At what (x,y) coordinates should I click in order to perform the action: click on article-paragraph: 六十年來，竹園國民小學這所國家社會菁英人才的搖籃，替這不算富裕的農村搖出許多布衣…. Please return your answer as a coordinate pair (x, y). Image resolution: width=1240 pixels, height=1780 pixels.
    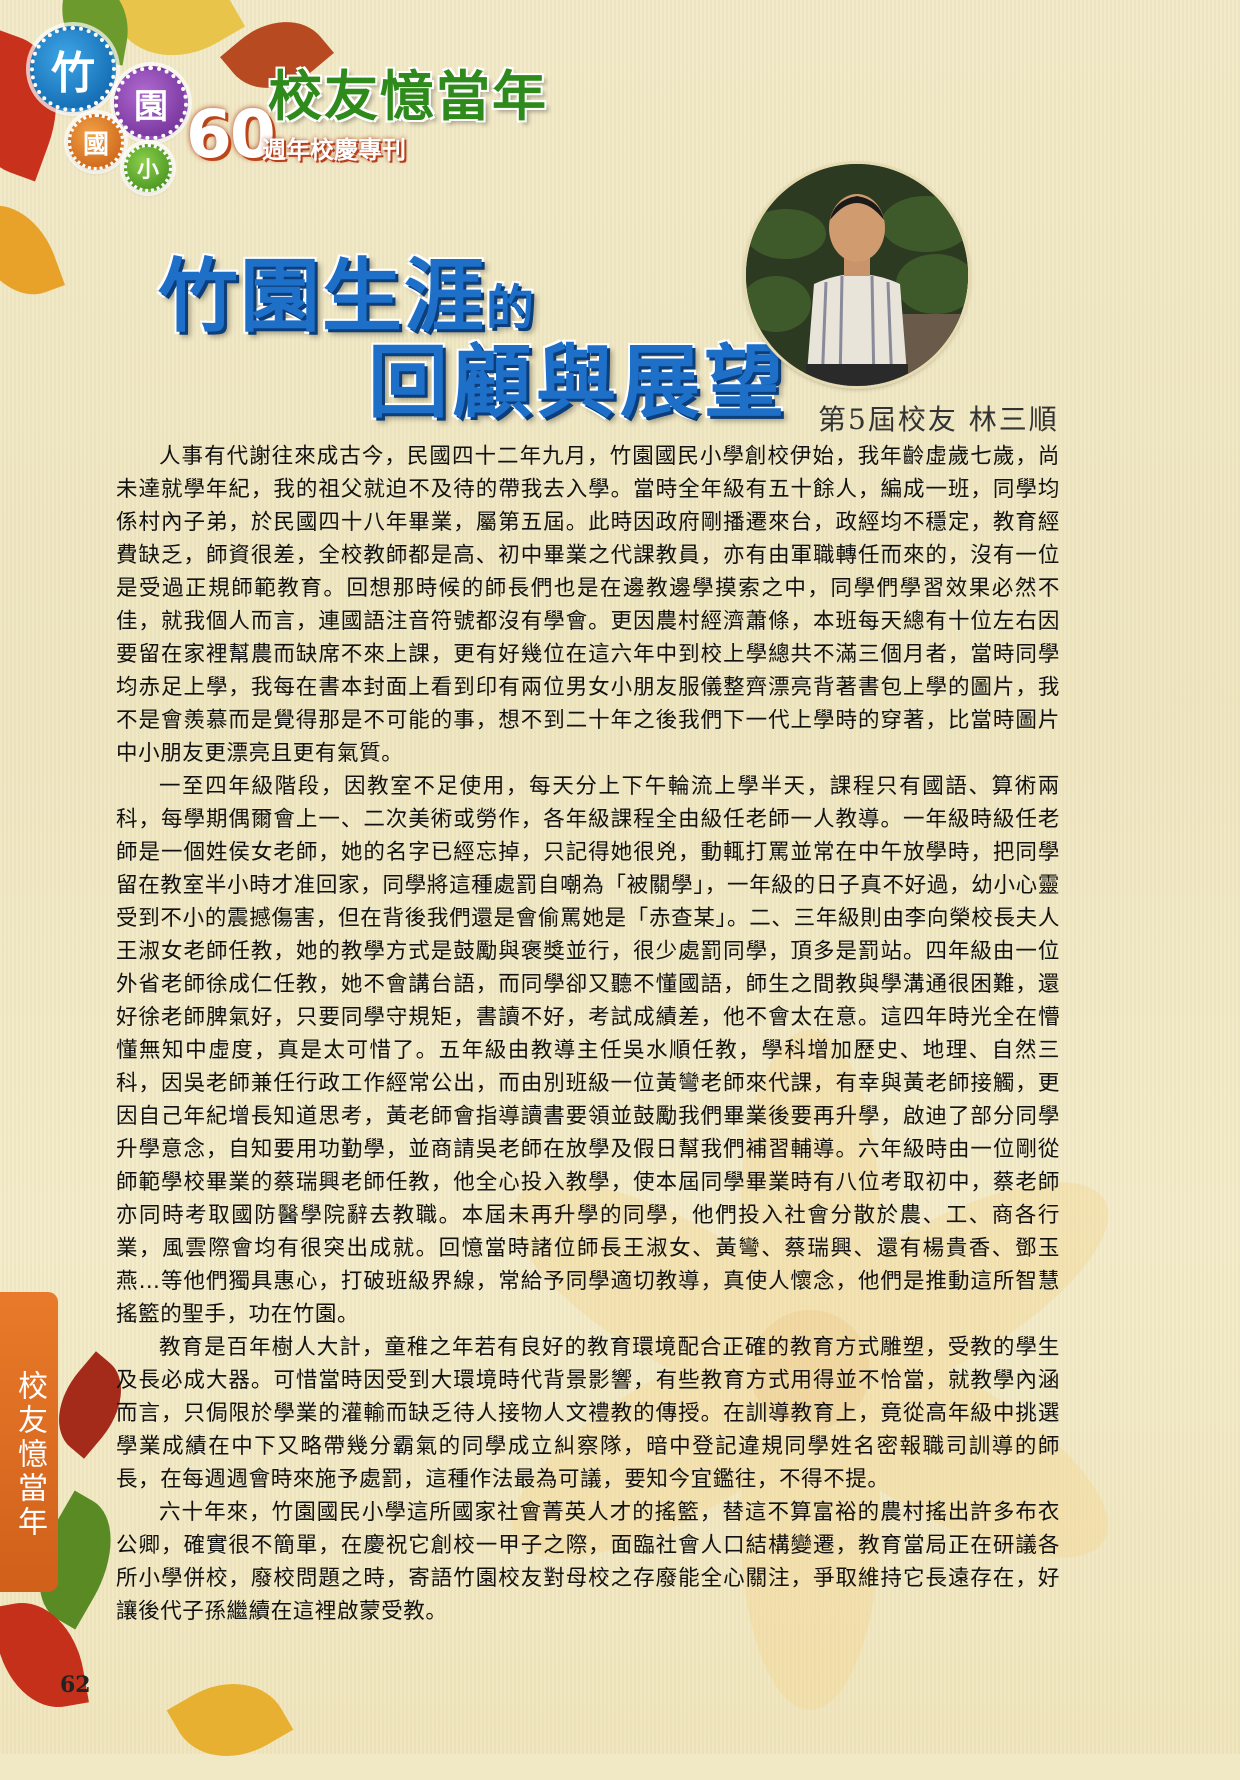
    Looking at the image, I should click on (588, 1562).